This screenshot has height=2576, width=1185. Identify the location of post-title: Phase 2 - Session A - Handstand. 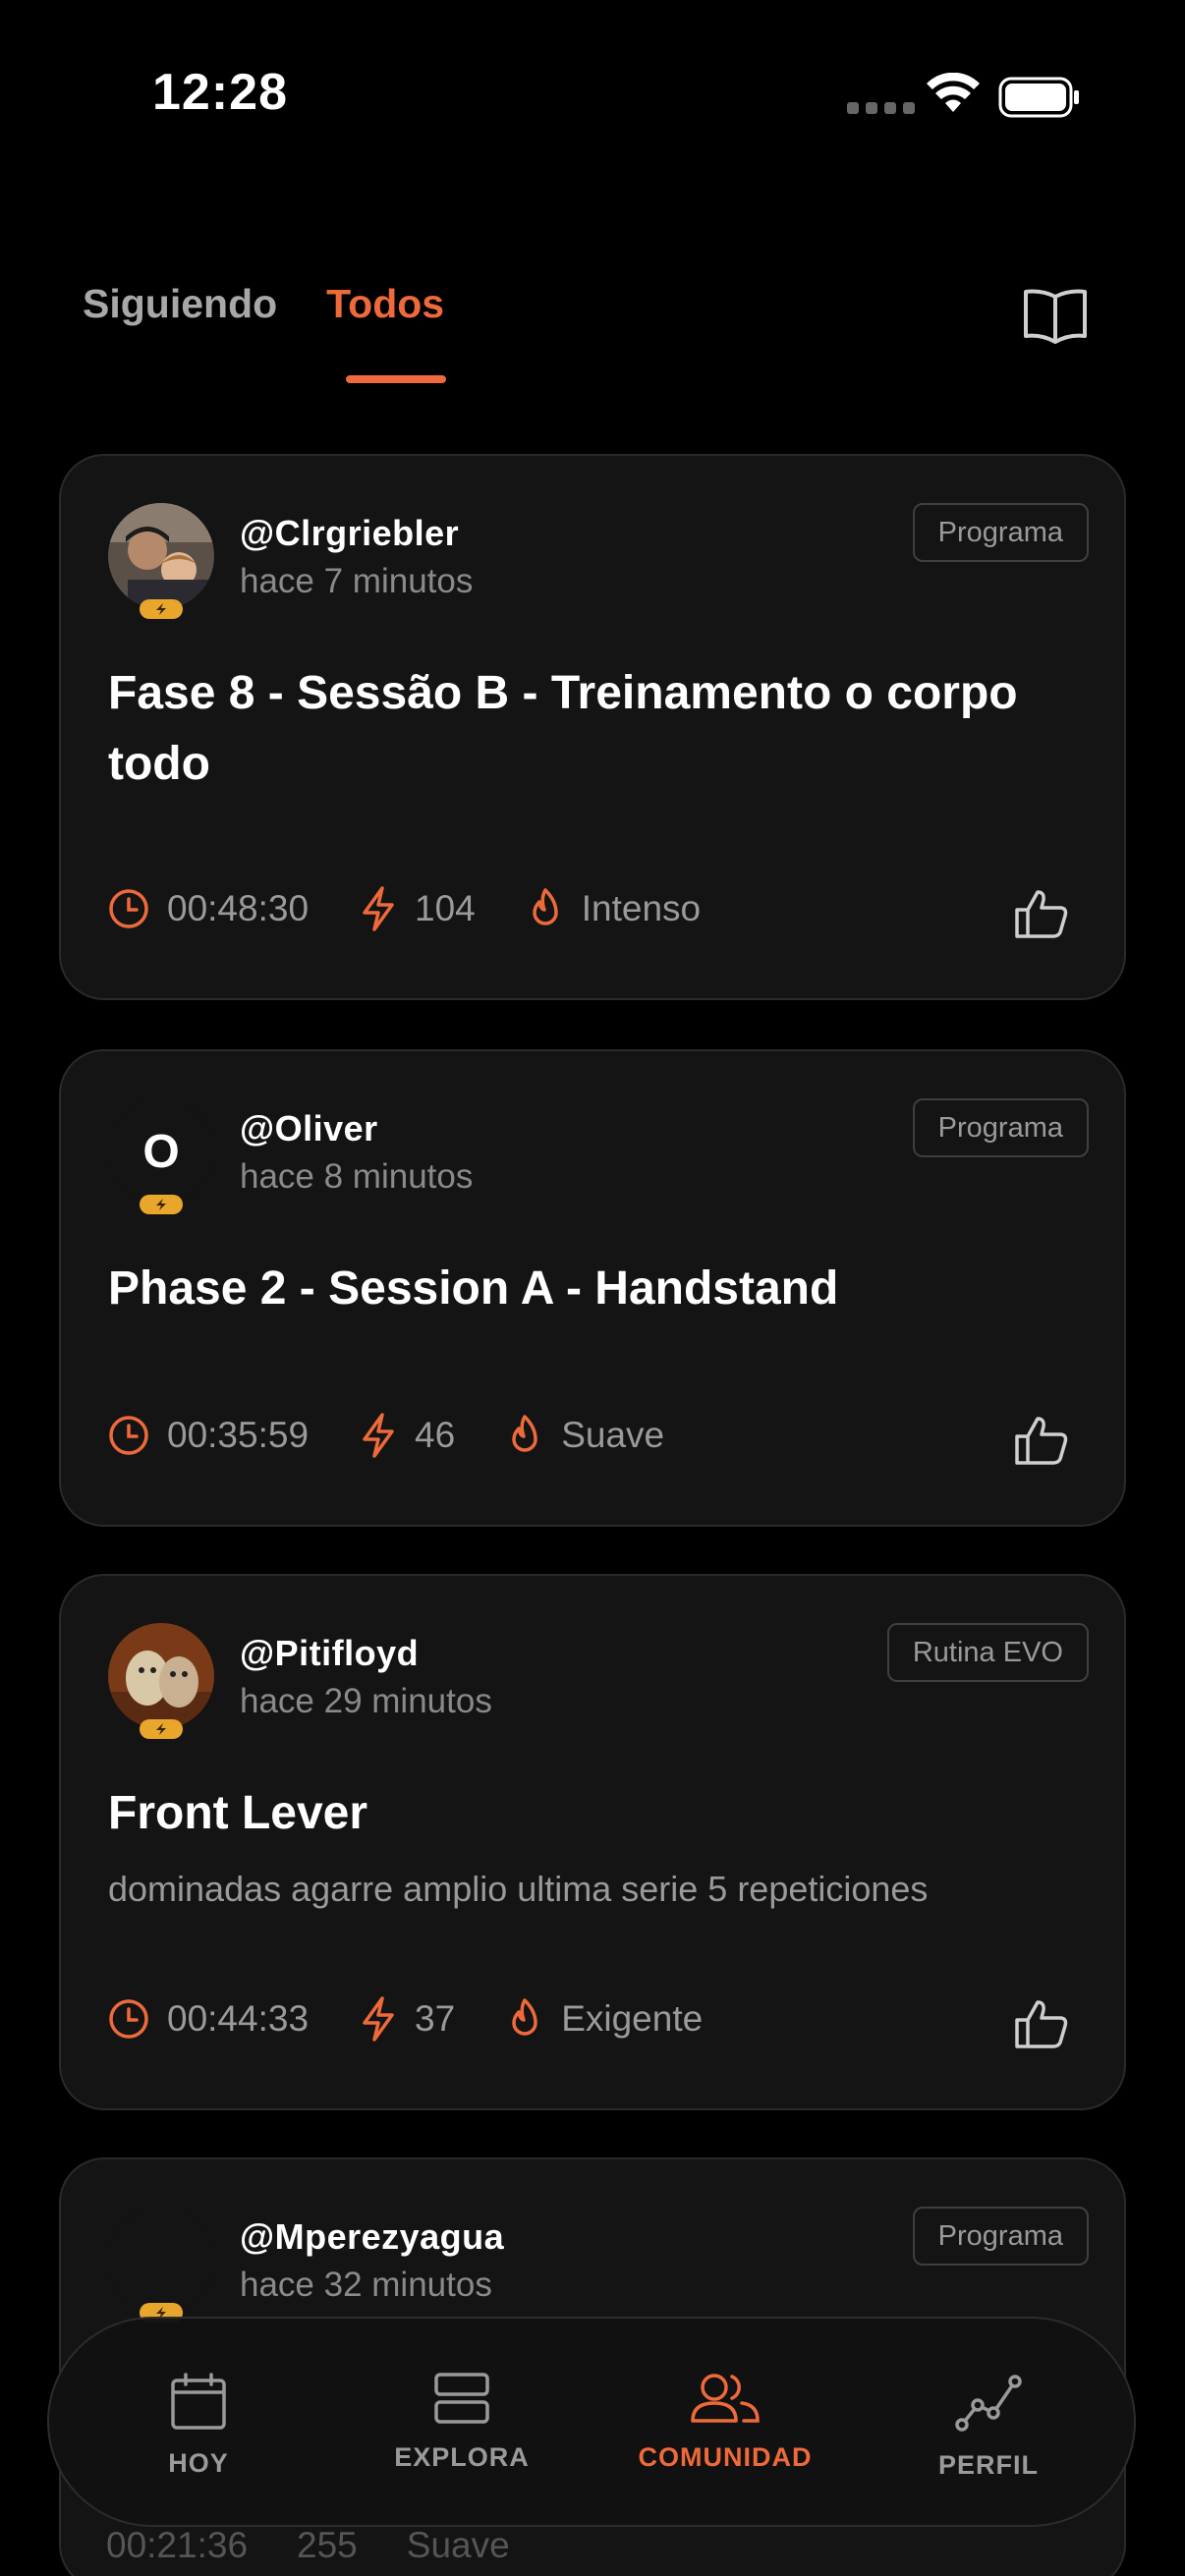
(474, 1288).